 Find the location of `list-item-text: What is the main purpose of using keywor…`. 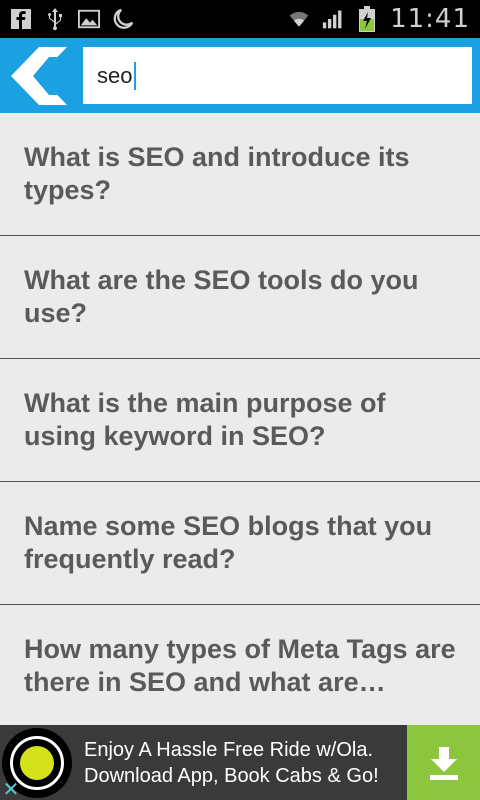

list-item-text: What is the main purpose of using keywor… is located at coordinates (205, 419).